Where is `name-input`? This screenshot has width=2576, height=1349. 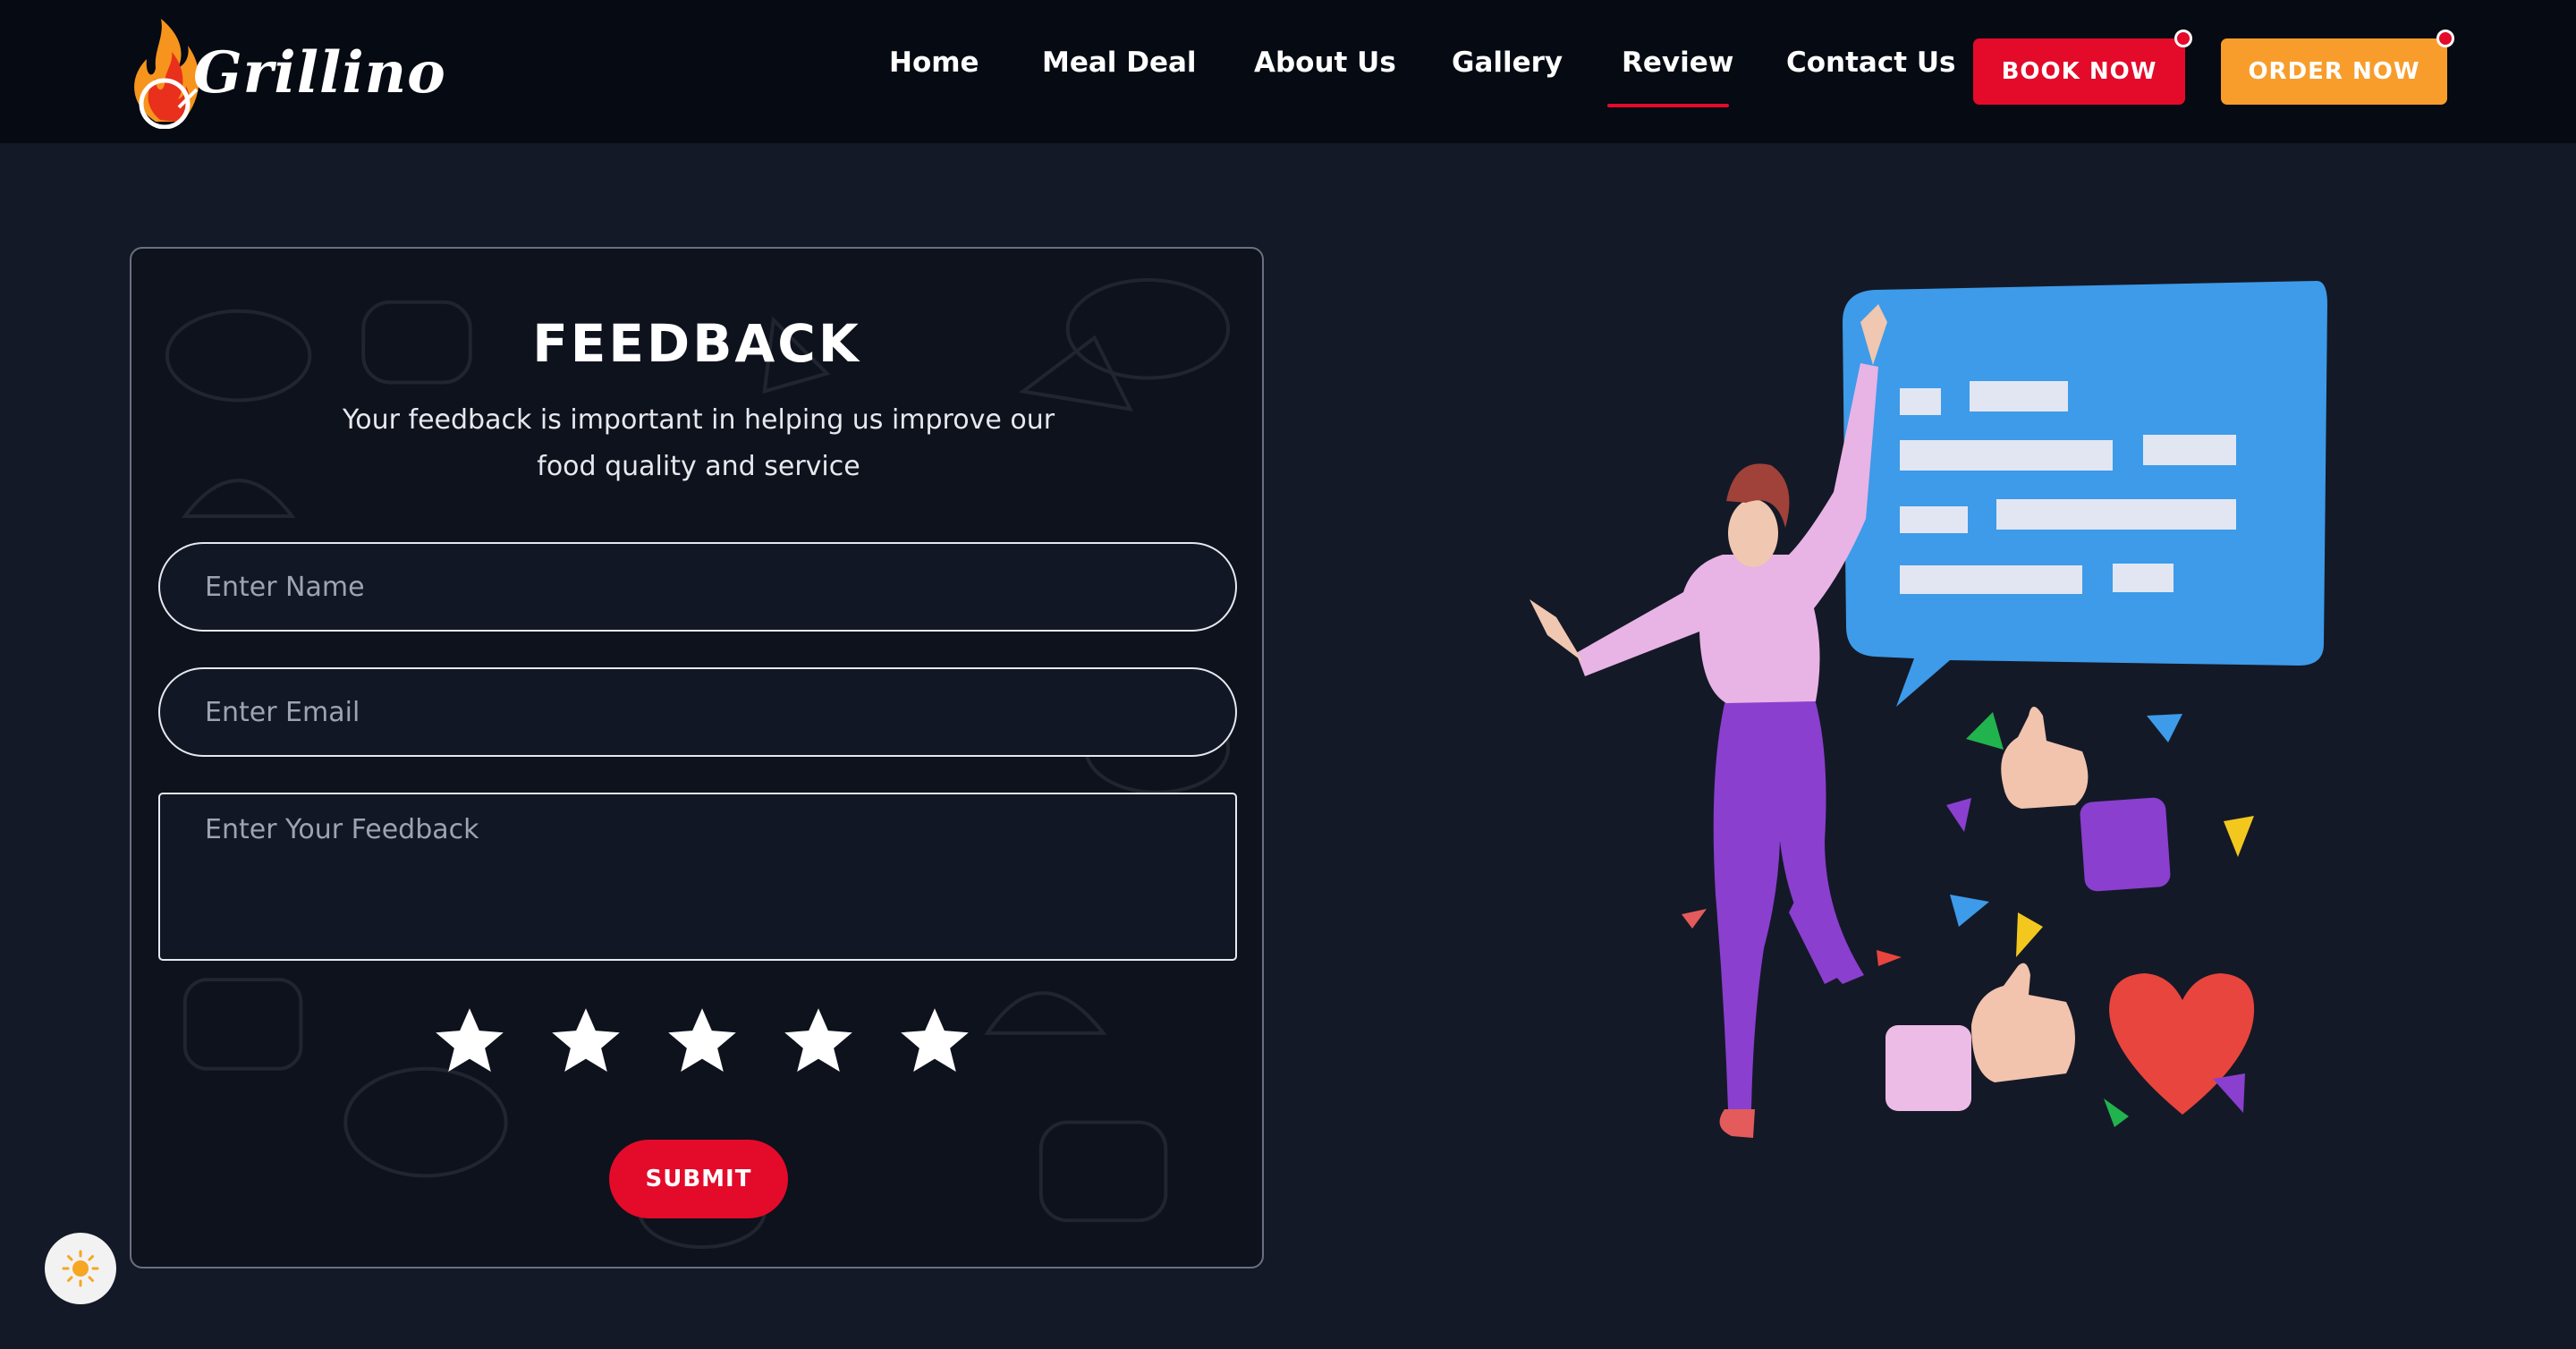 name-input is located at coordinates (697, 587).